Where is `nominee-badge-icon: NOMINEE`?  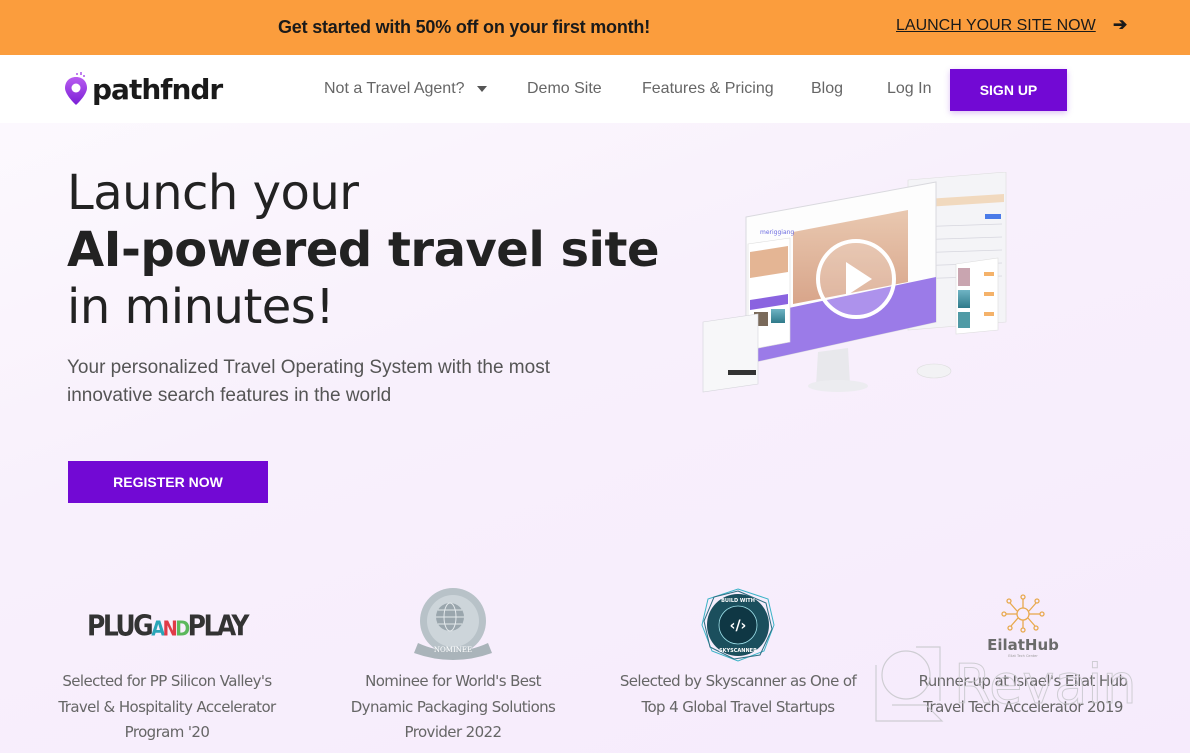 nominee-badge-icon: NOMINEE is located at coordinates (453, 625).